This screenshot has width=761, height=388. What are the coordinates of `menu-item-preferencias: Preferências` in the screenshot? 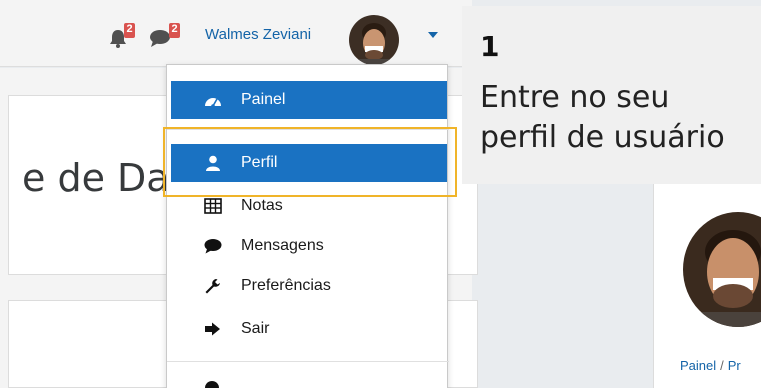 It's located at (309, 286).